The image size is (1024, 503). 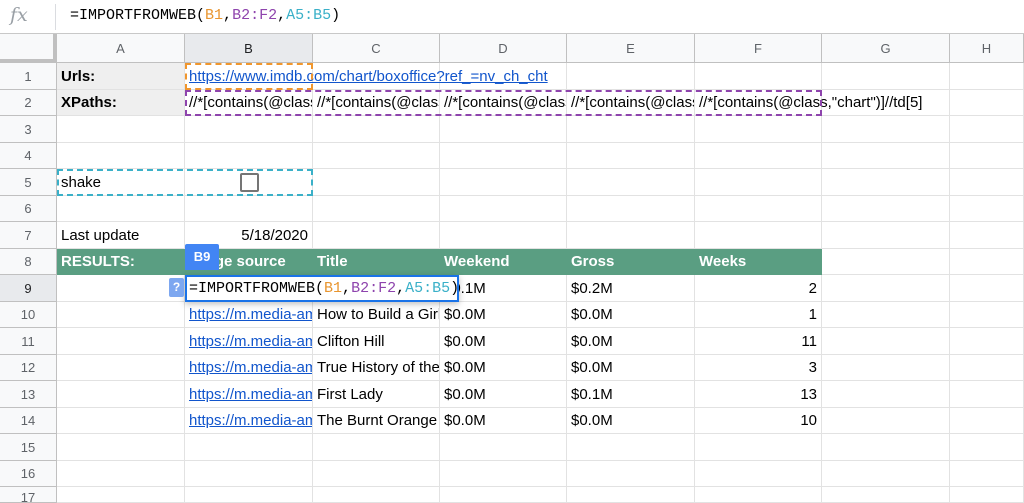 I want to click on cell-a1: Urls:, so click(x=121, y=76).